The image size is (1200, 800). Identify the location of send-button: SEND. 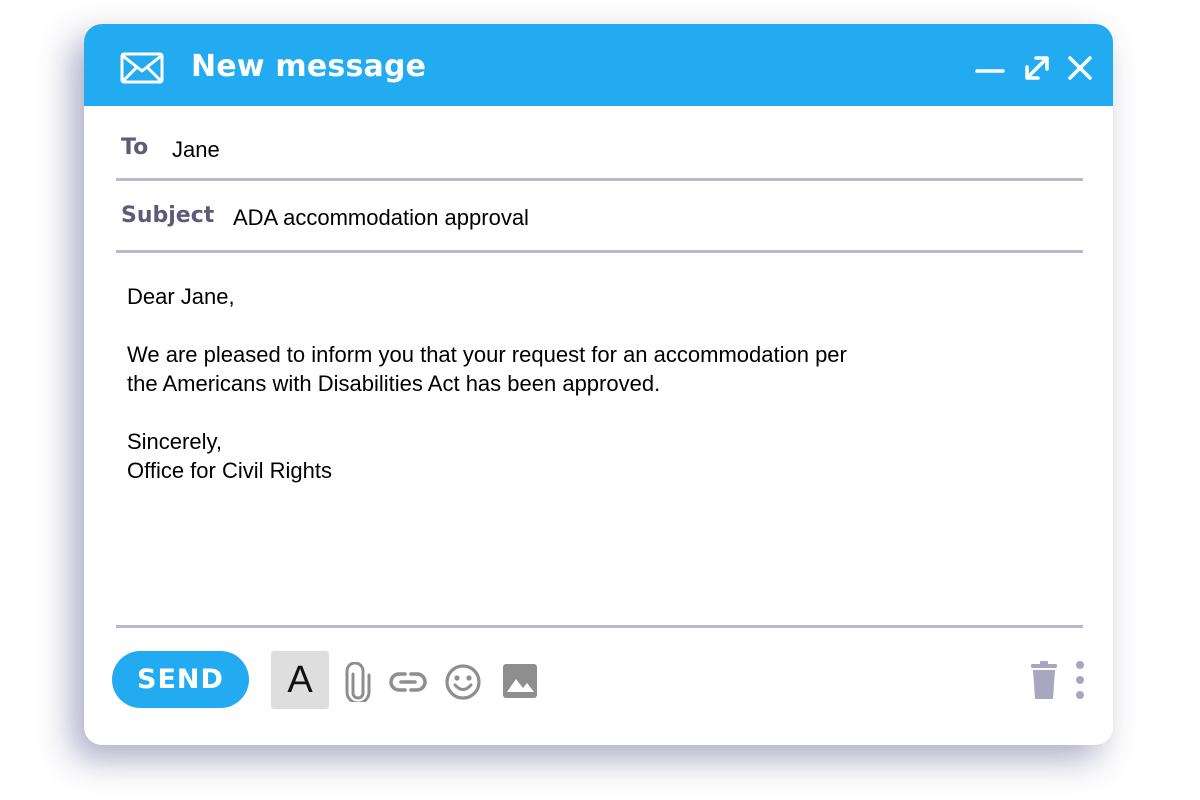
(180, 679).